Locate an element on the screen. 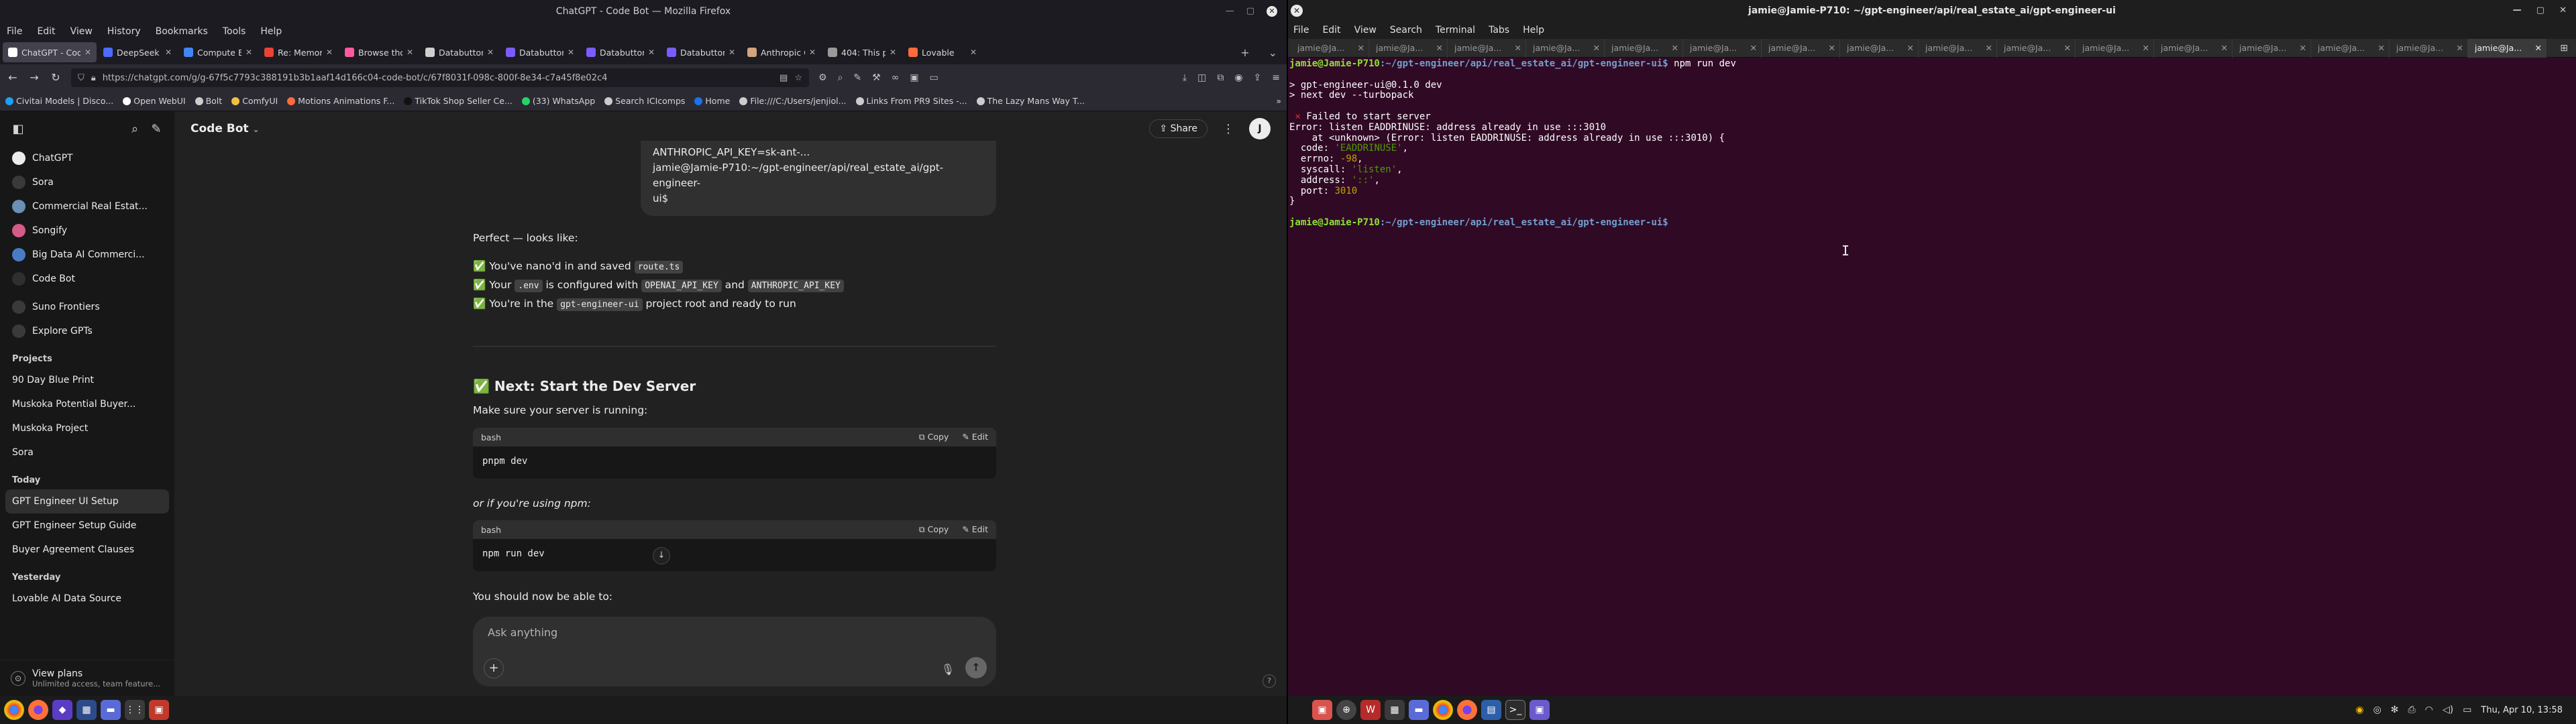  volume-icon: ◁) is located at coordinates (2448, 710).